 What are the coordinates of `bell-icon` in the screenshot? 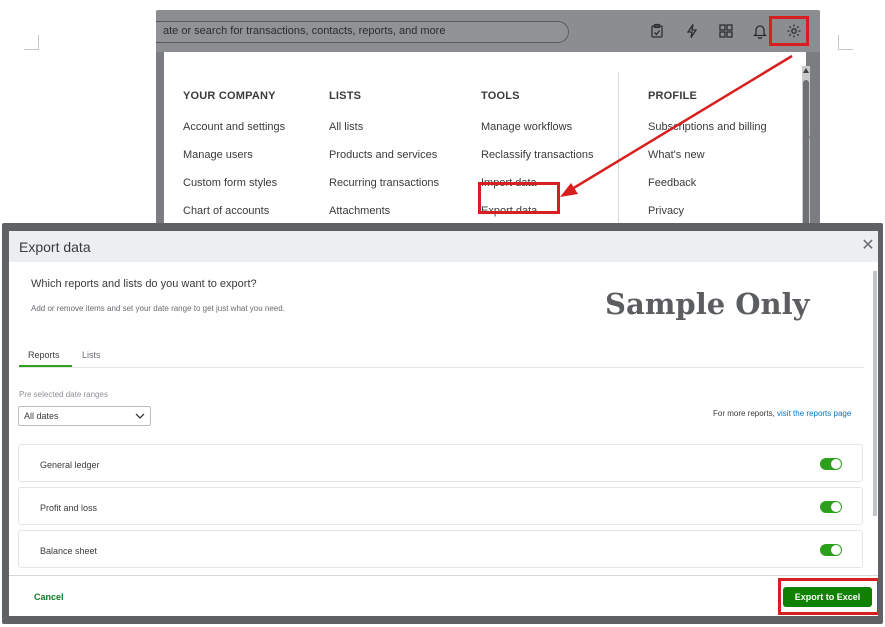 It's located at (760, 31).